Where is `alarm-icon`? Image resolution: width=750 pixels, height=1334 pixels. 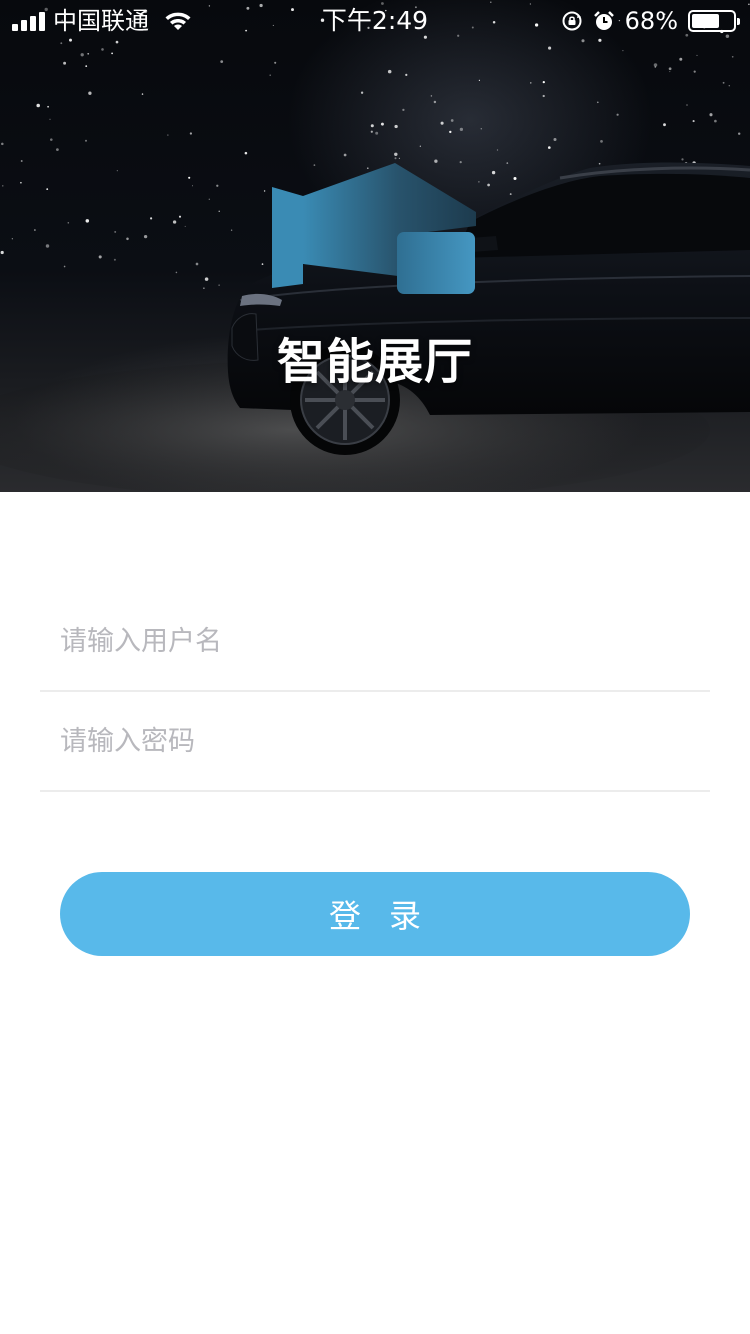
alarm-icon is located at coordinates (603, 20).